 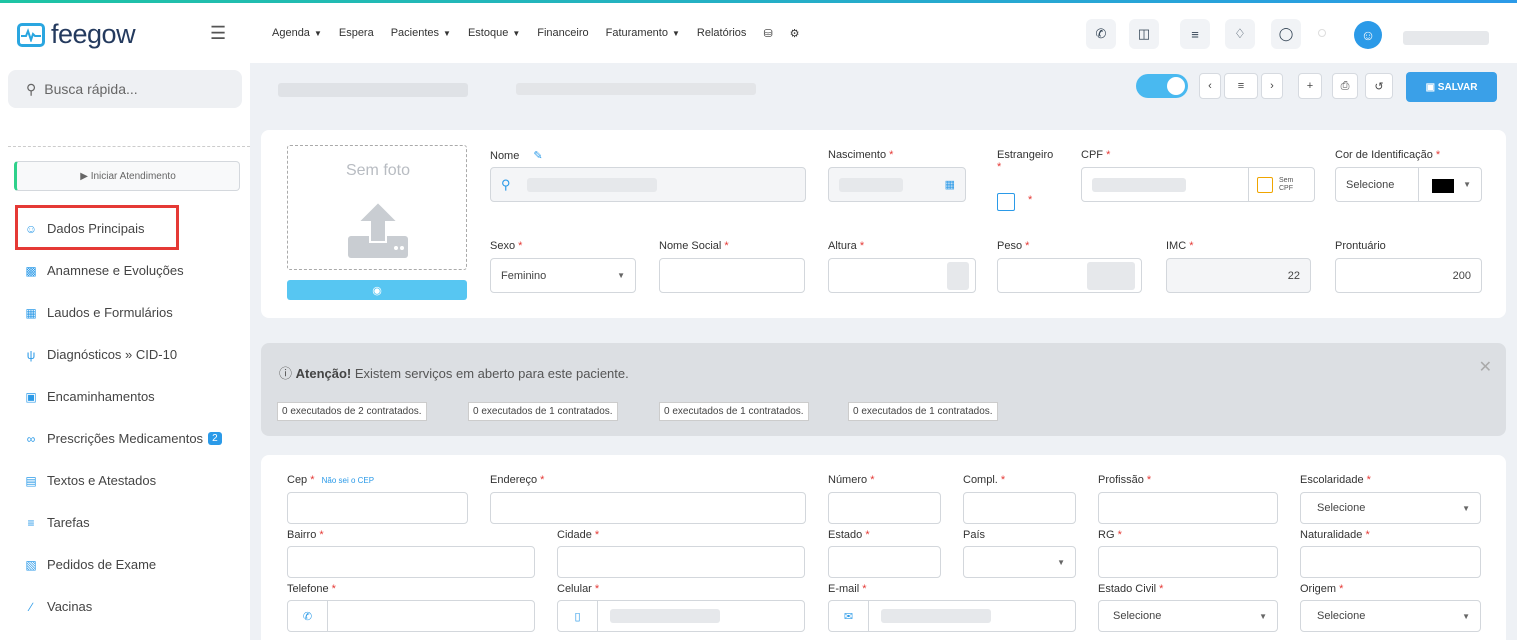 I want to click on calendar-icon: ▦, so click(x=950, y=184).